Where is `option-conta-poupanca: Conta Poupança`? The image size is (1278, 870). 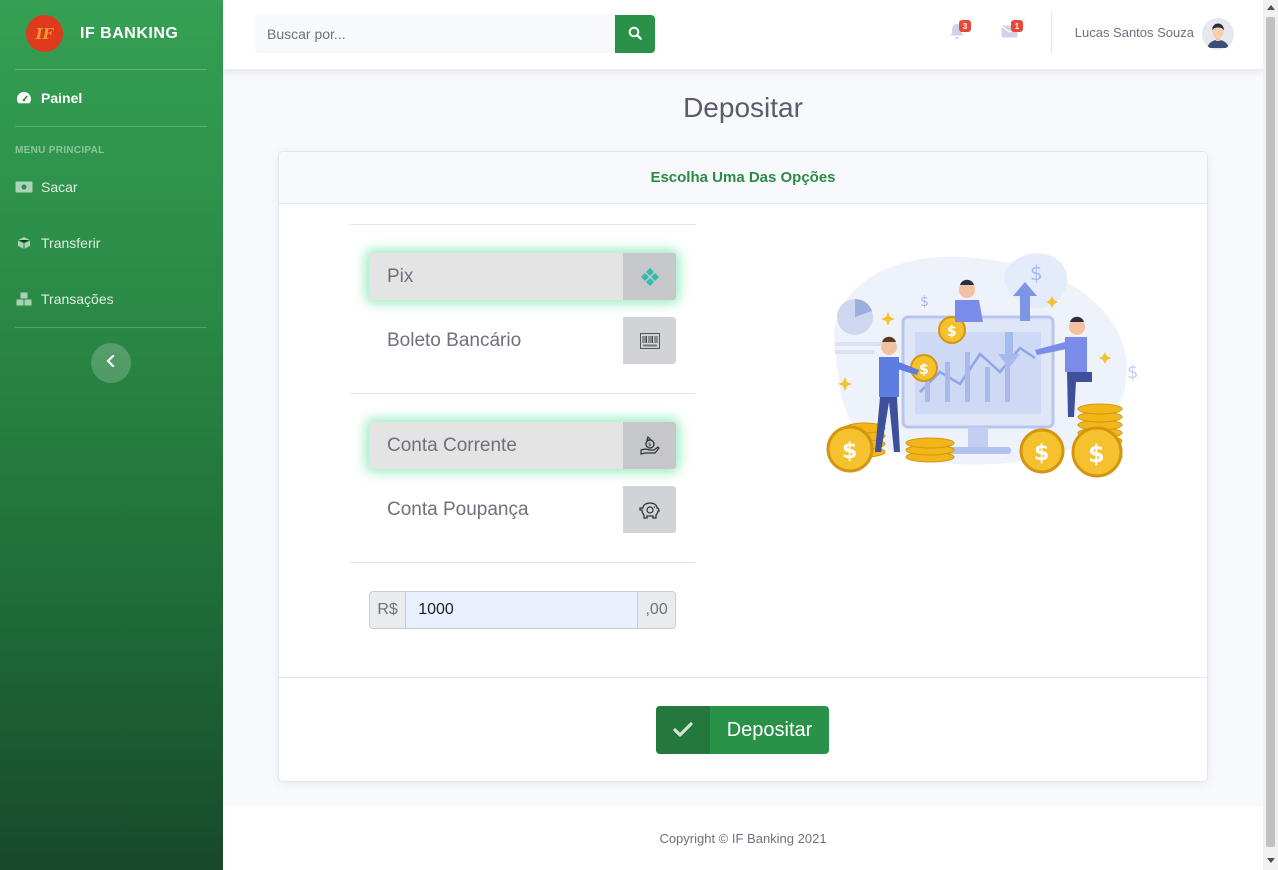
option-conta-poupanca: Conta Poupança is located at coordinates (522, 509).